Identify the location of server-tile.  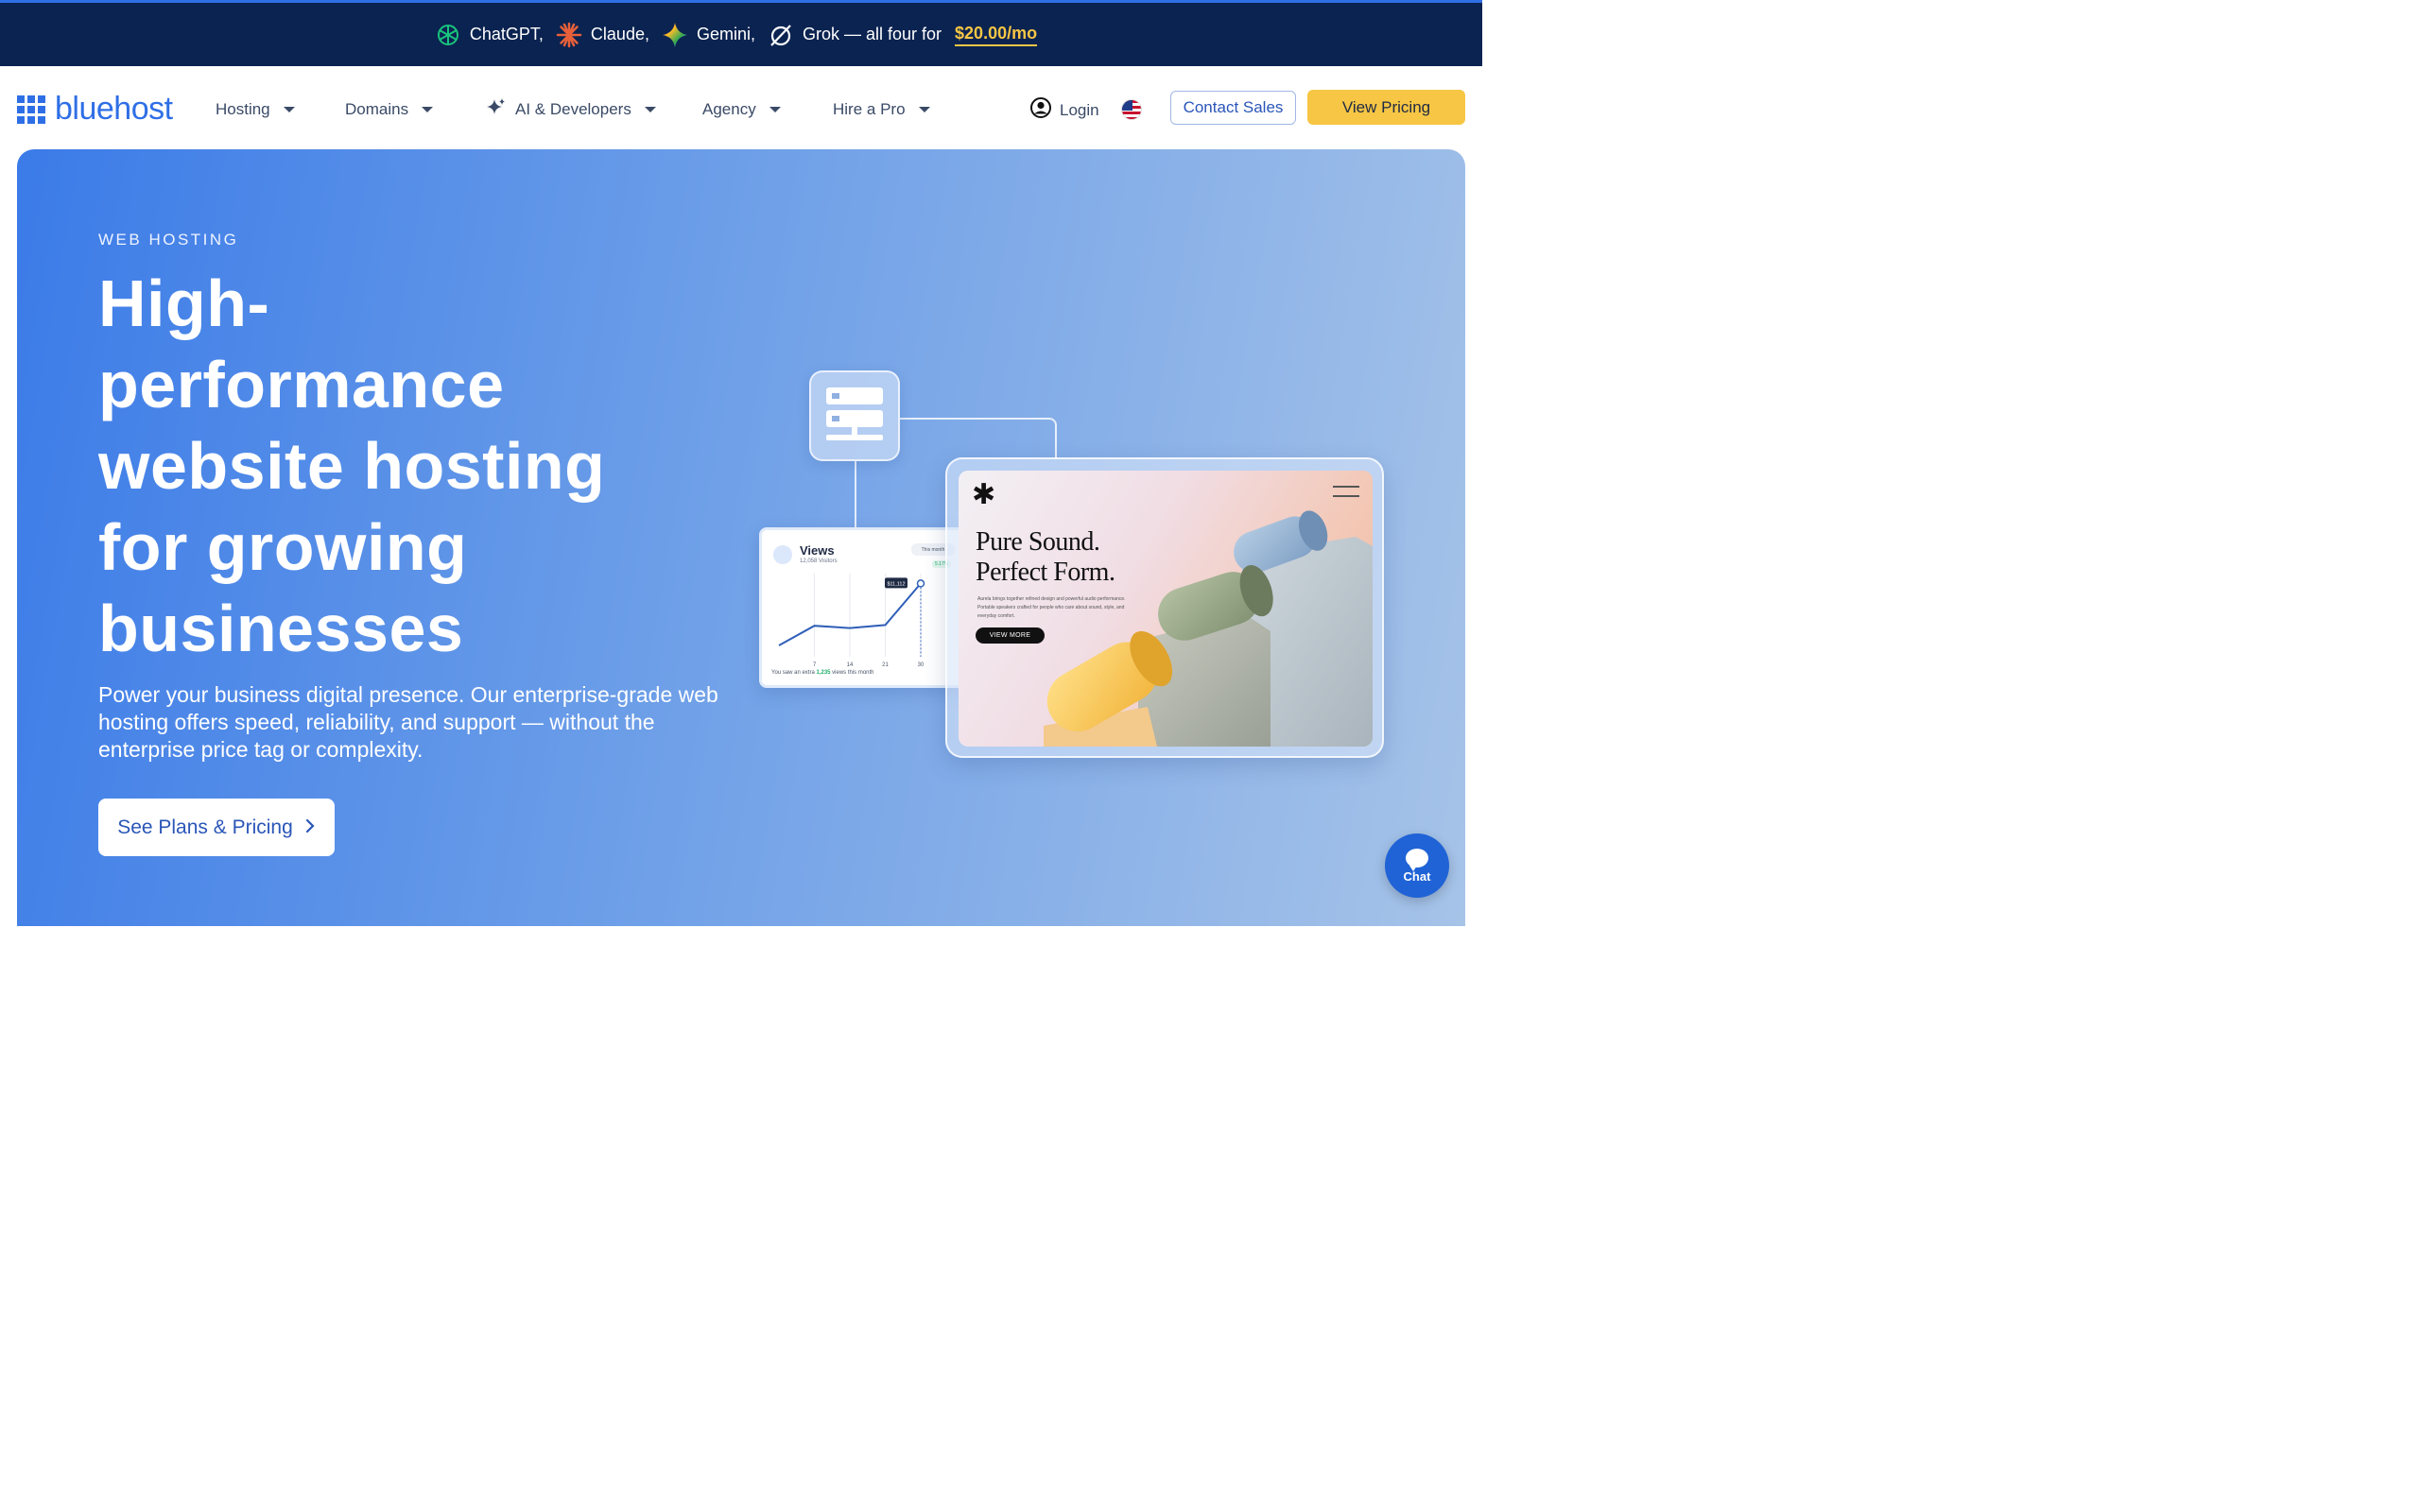
(854, 415).